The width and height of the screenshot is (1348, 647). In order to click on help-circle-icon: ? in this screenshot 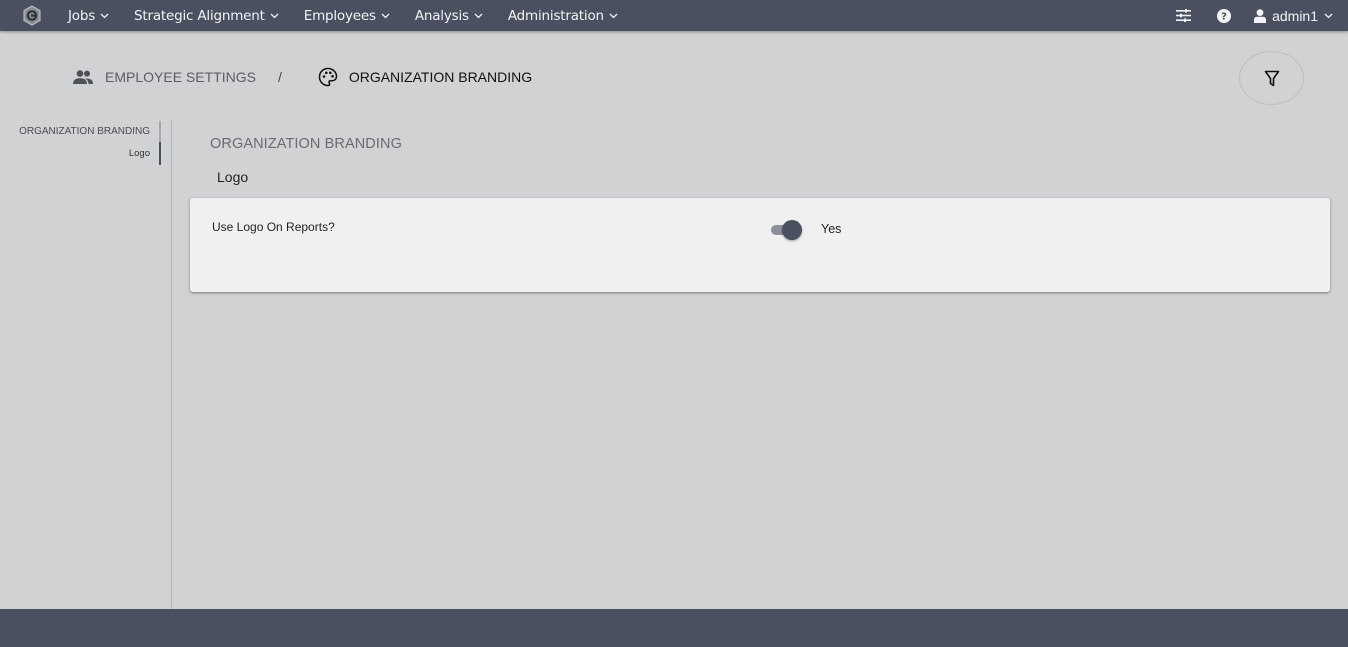, I will do `click(1224, 16)`.